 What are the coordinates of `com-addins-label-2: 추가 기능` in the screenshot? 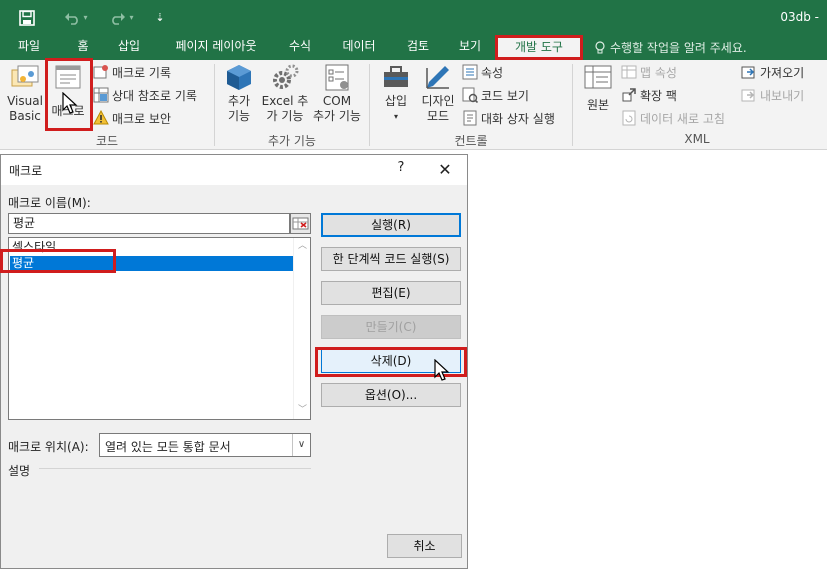 It's located at (337, 116).